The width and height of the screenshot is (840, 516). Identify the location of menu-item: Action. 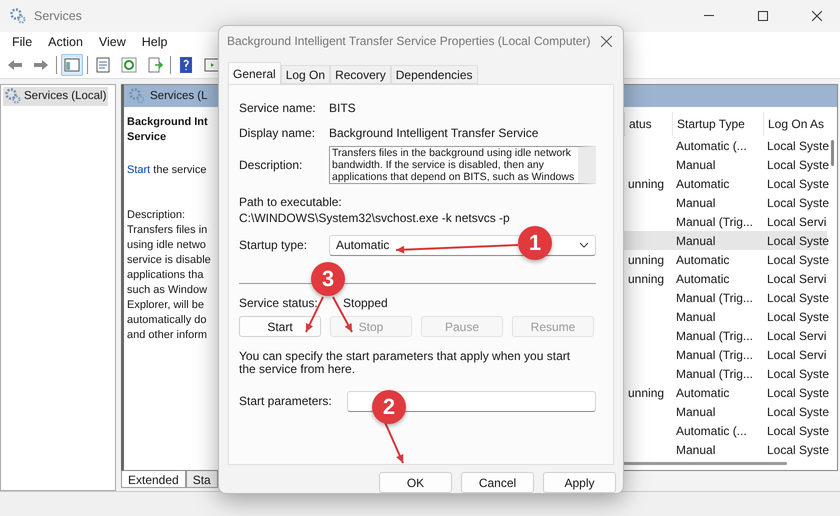
(65, 42).